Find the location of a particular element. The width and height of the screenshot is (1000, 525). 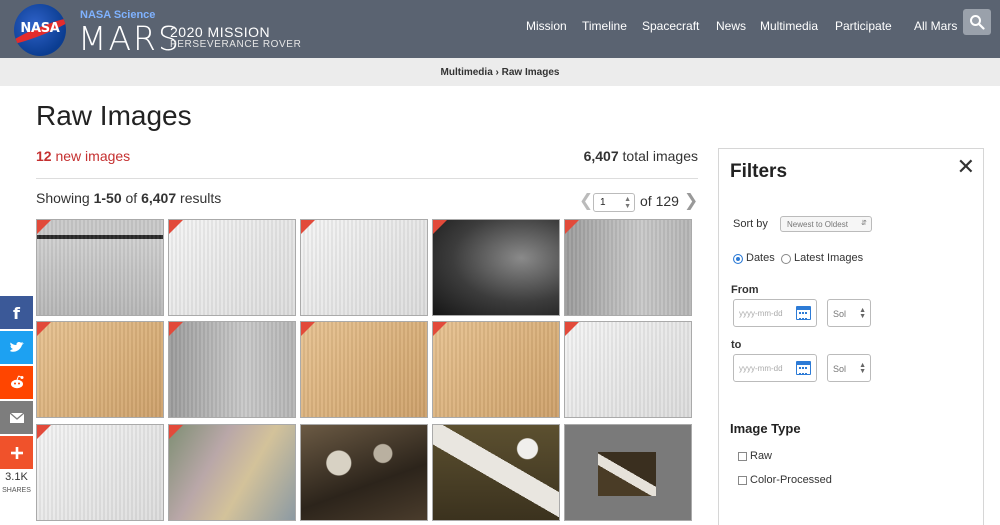

from-sol-input: Sol ▲ ▼ is located at coordinates (849, 313).